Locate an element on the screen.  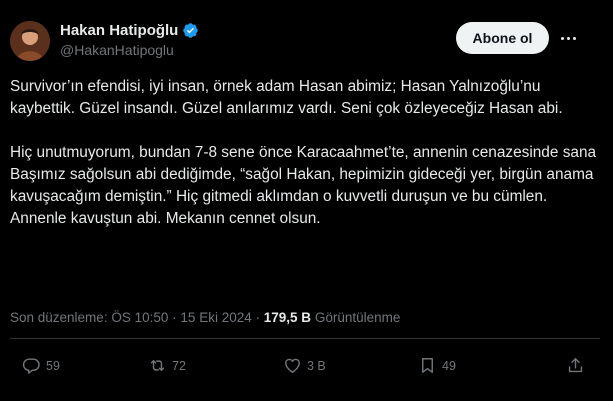
avatar-image is located at coordinates (30, 41).